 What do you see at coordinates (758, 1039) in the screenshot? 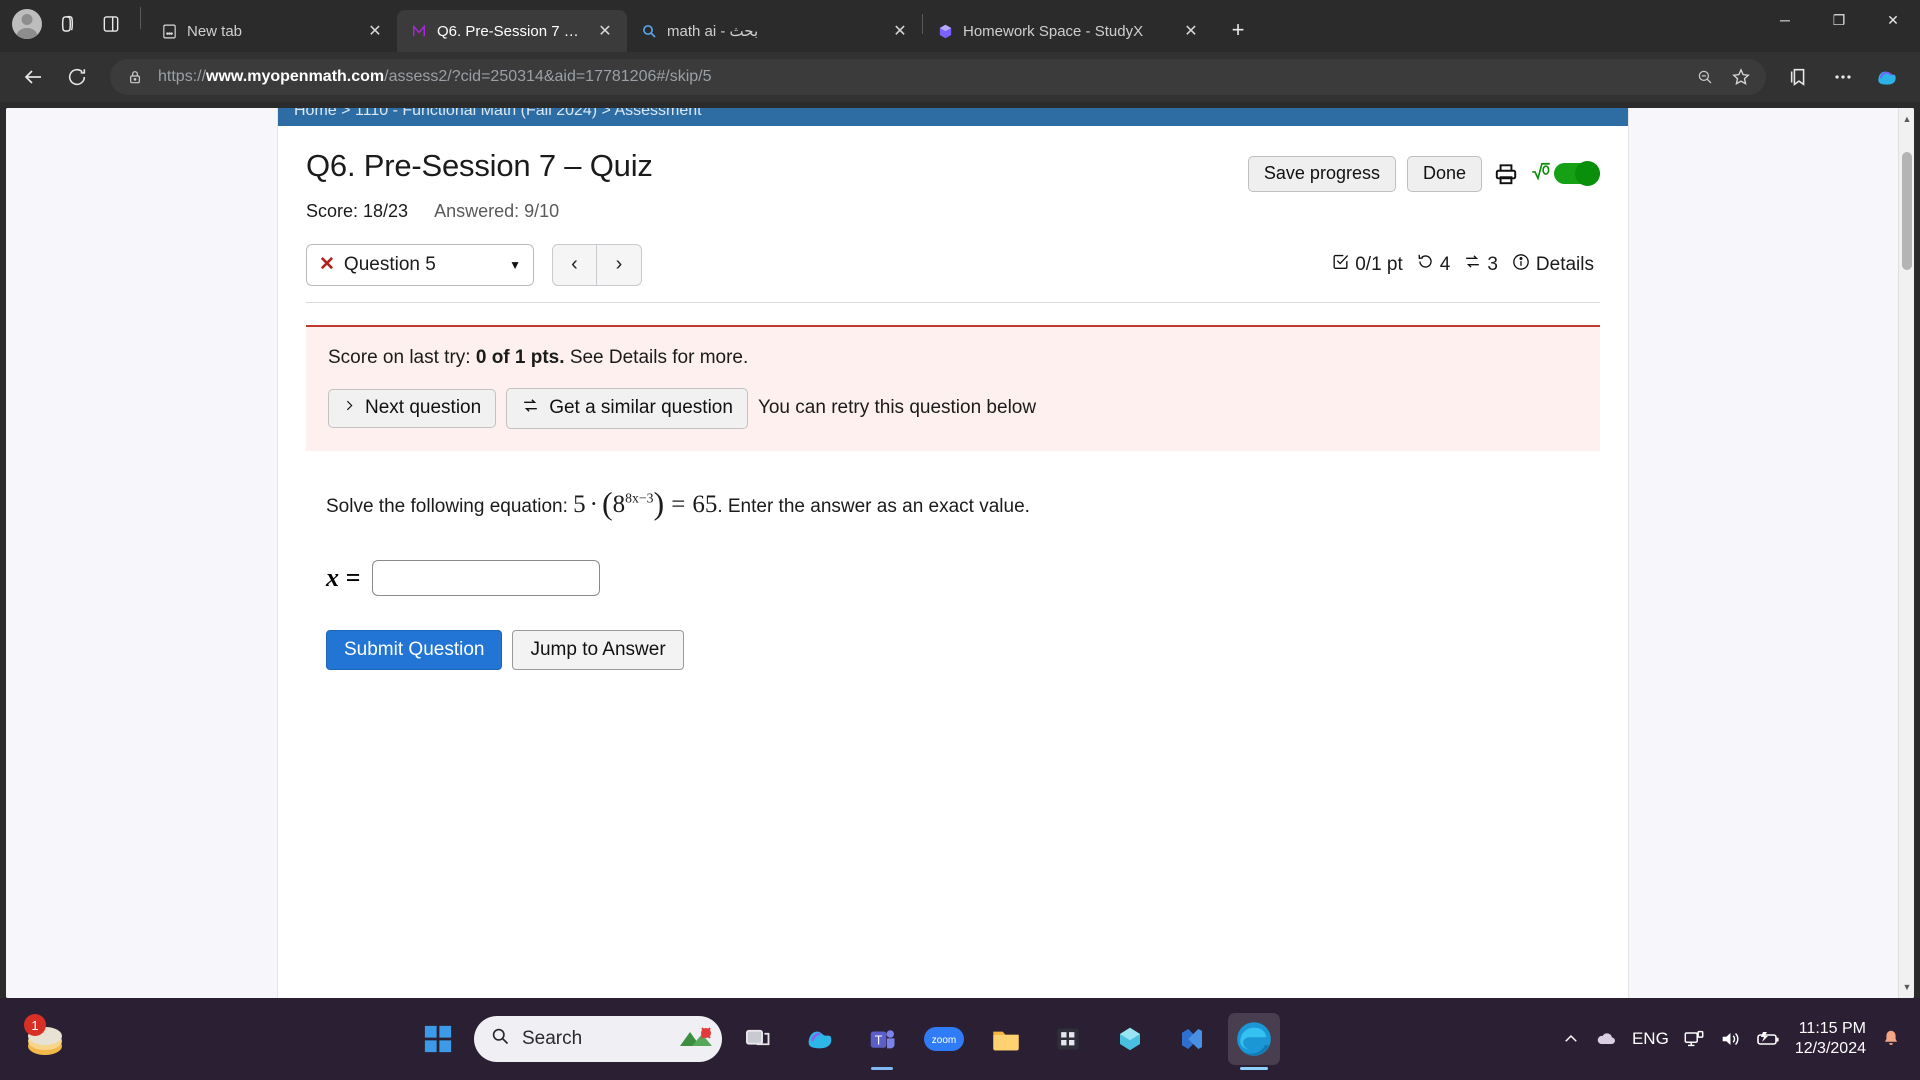
I see `task-view-button` at bounding box center [758, 1039].